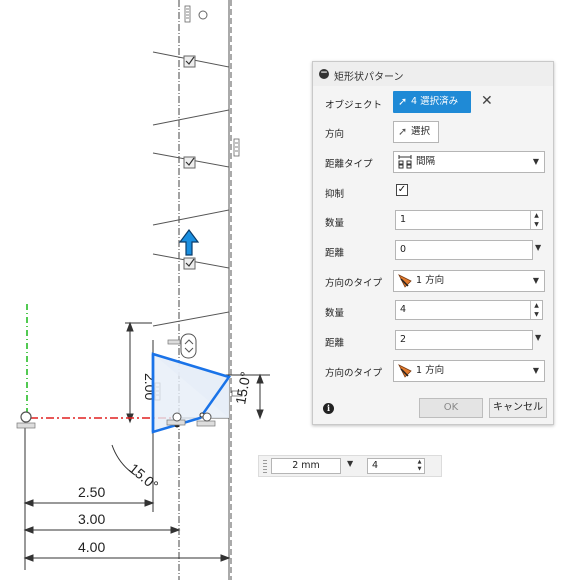 The height and width of the screenshot is (580, 582). I want to click on distance-row-2: 距離 2 ▼, so click(433, 341).